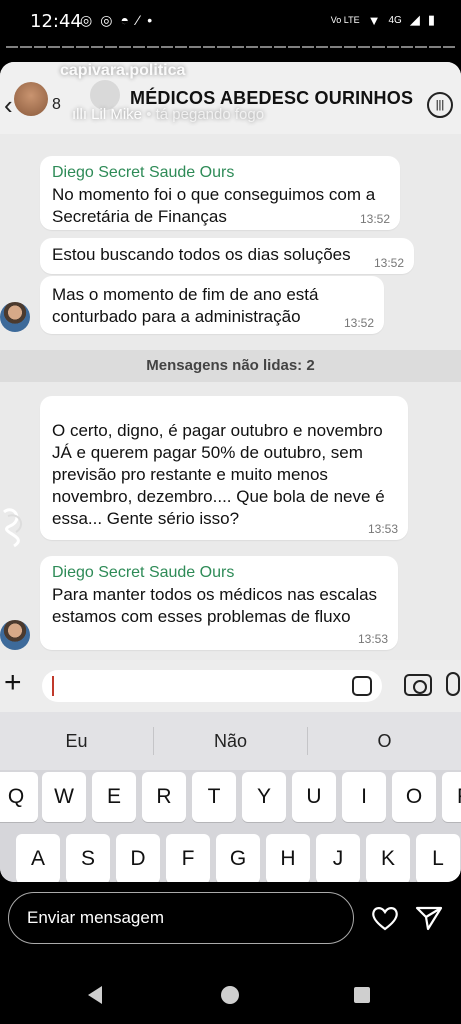  I want to click on volte-icon: Vo LTE, so click(345, 20).